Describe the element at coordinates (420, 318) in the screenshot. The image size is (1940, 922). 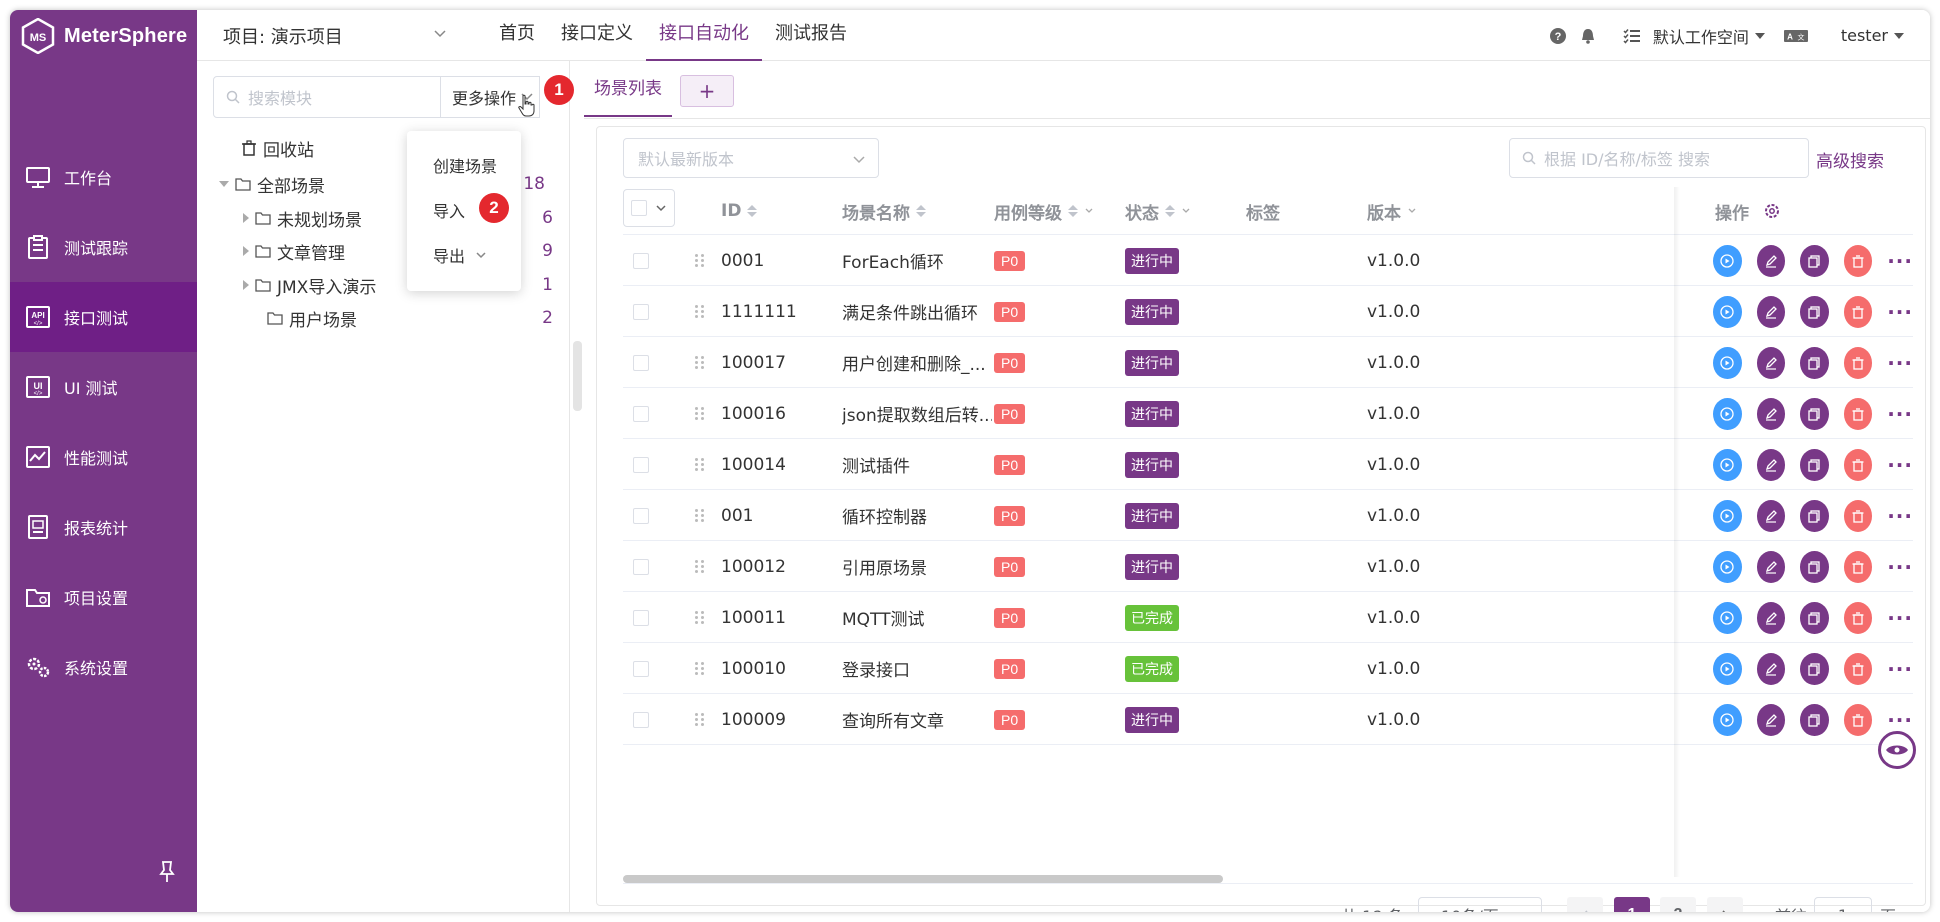
I see `tree-node-user: 用户场景 2` at that location.